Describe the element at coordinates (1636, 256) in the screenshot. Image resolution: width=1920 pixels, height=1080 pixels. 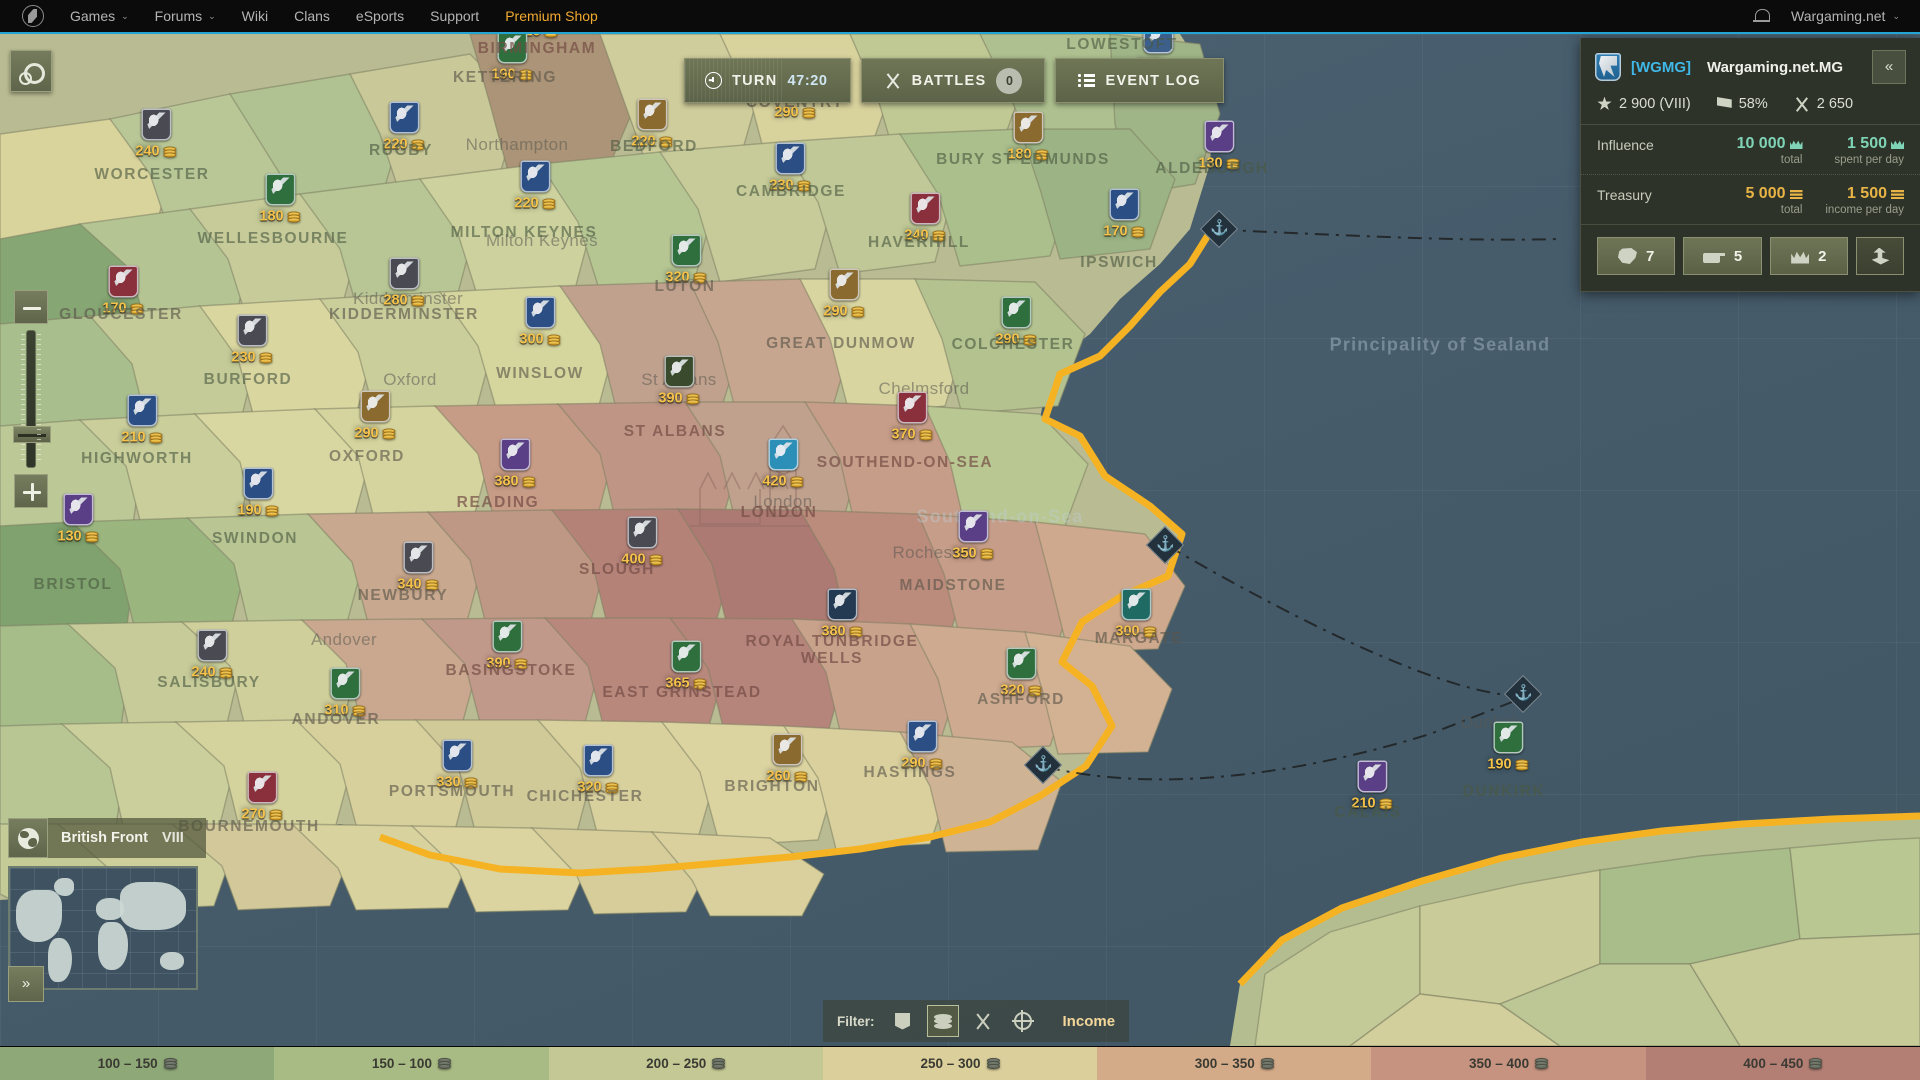
I see `clan-action-province: 7` at that location.